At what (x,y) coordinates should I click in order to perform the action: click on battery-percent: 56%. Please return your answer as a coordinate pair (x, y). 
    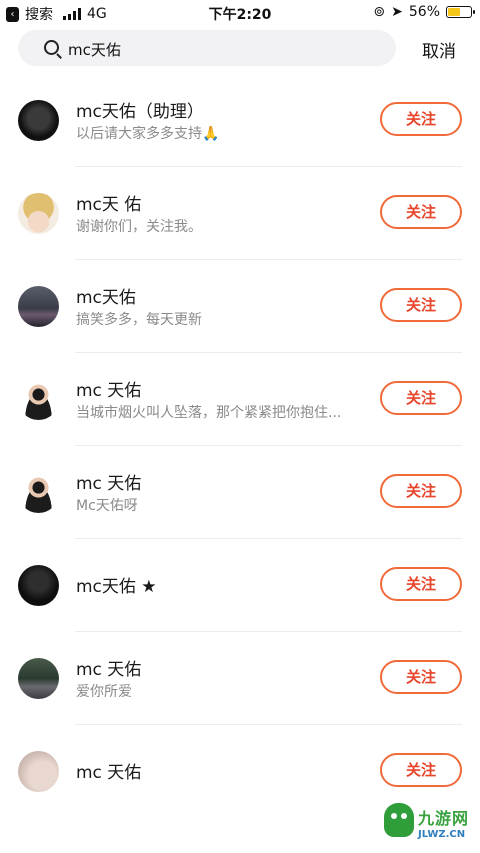
    Looking at the image, I should click on (424, 12).